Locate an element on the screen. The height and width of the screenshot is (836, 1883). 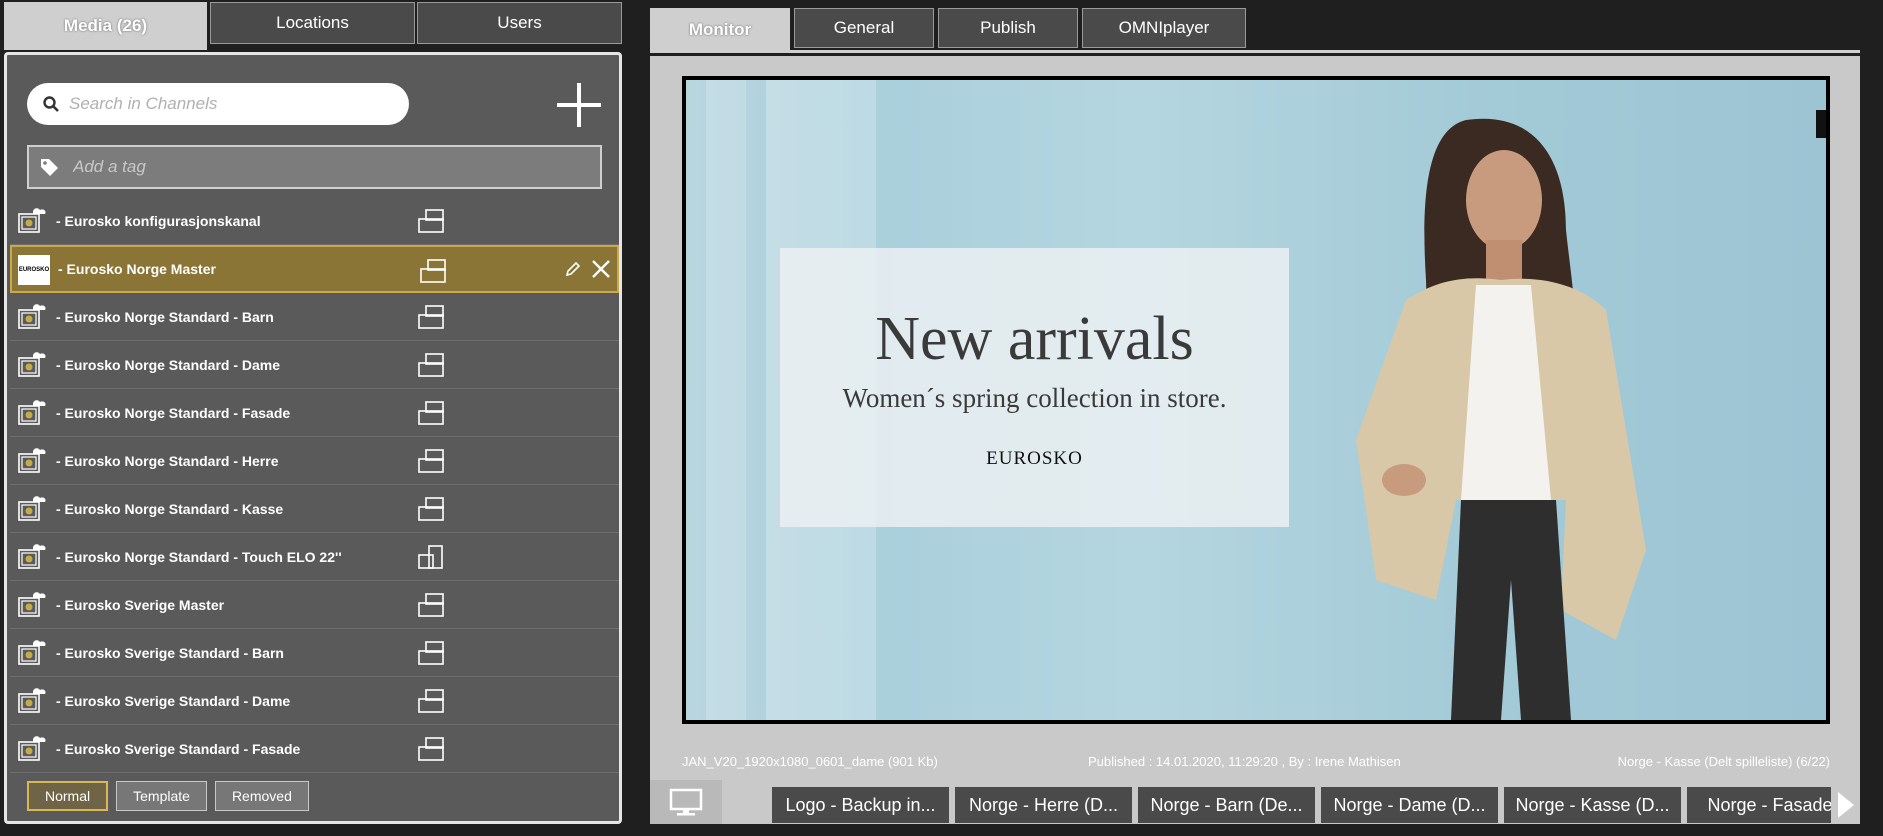
channel-row: - Eurosko Norge Standard - Fasade is located at coordinates (314, 413).